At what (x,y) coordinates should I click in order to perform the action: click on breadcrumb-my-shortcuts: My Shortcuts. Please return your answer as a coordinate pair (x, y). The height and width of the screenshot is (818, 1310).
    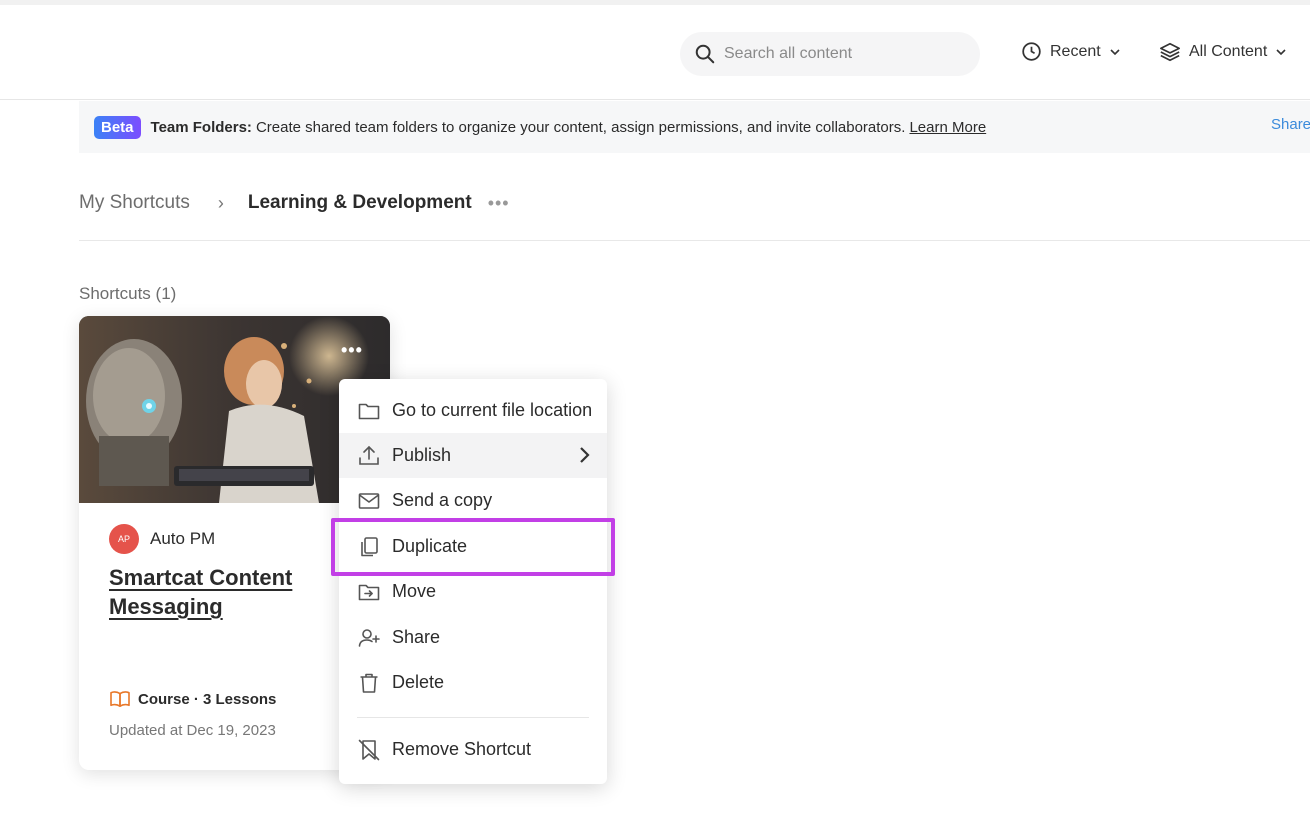
    Looking at the image, I should click on (134, 203).